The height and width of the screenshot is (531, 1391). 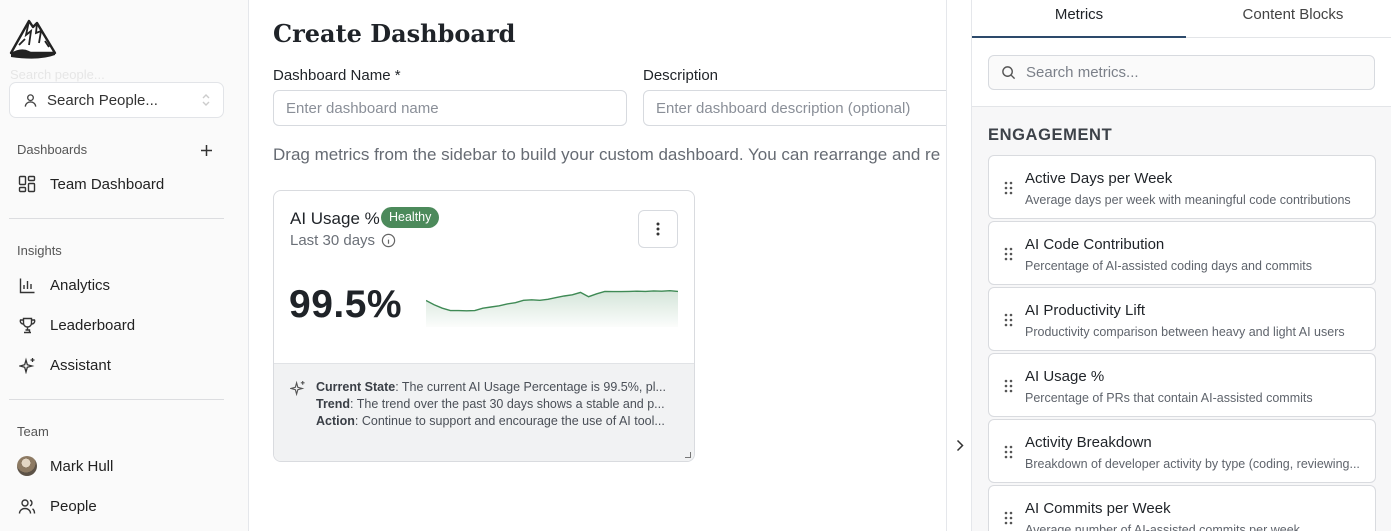 I want to click on panel-tabs: Metrics Content Blocks, so click(x=1181, y=19).